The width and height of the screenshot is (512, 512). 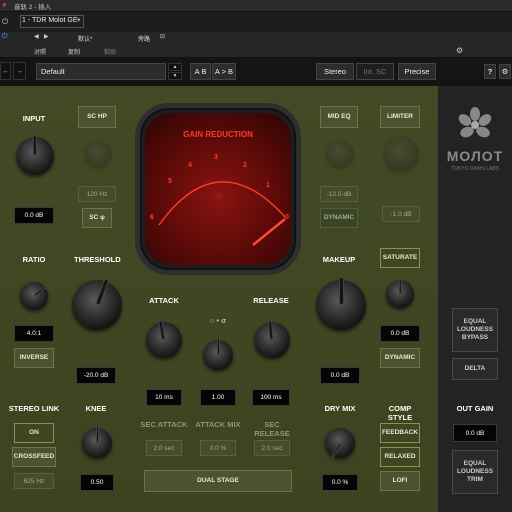 I want to click on crossfeed-freq: 625 Hz, so click(x=34, y=481).